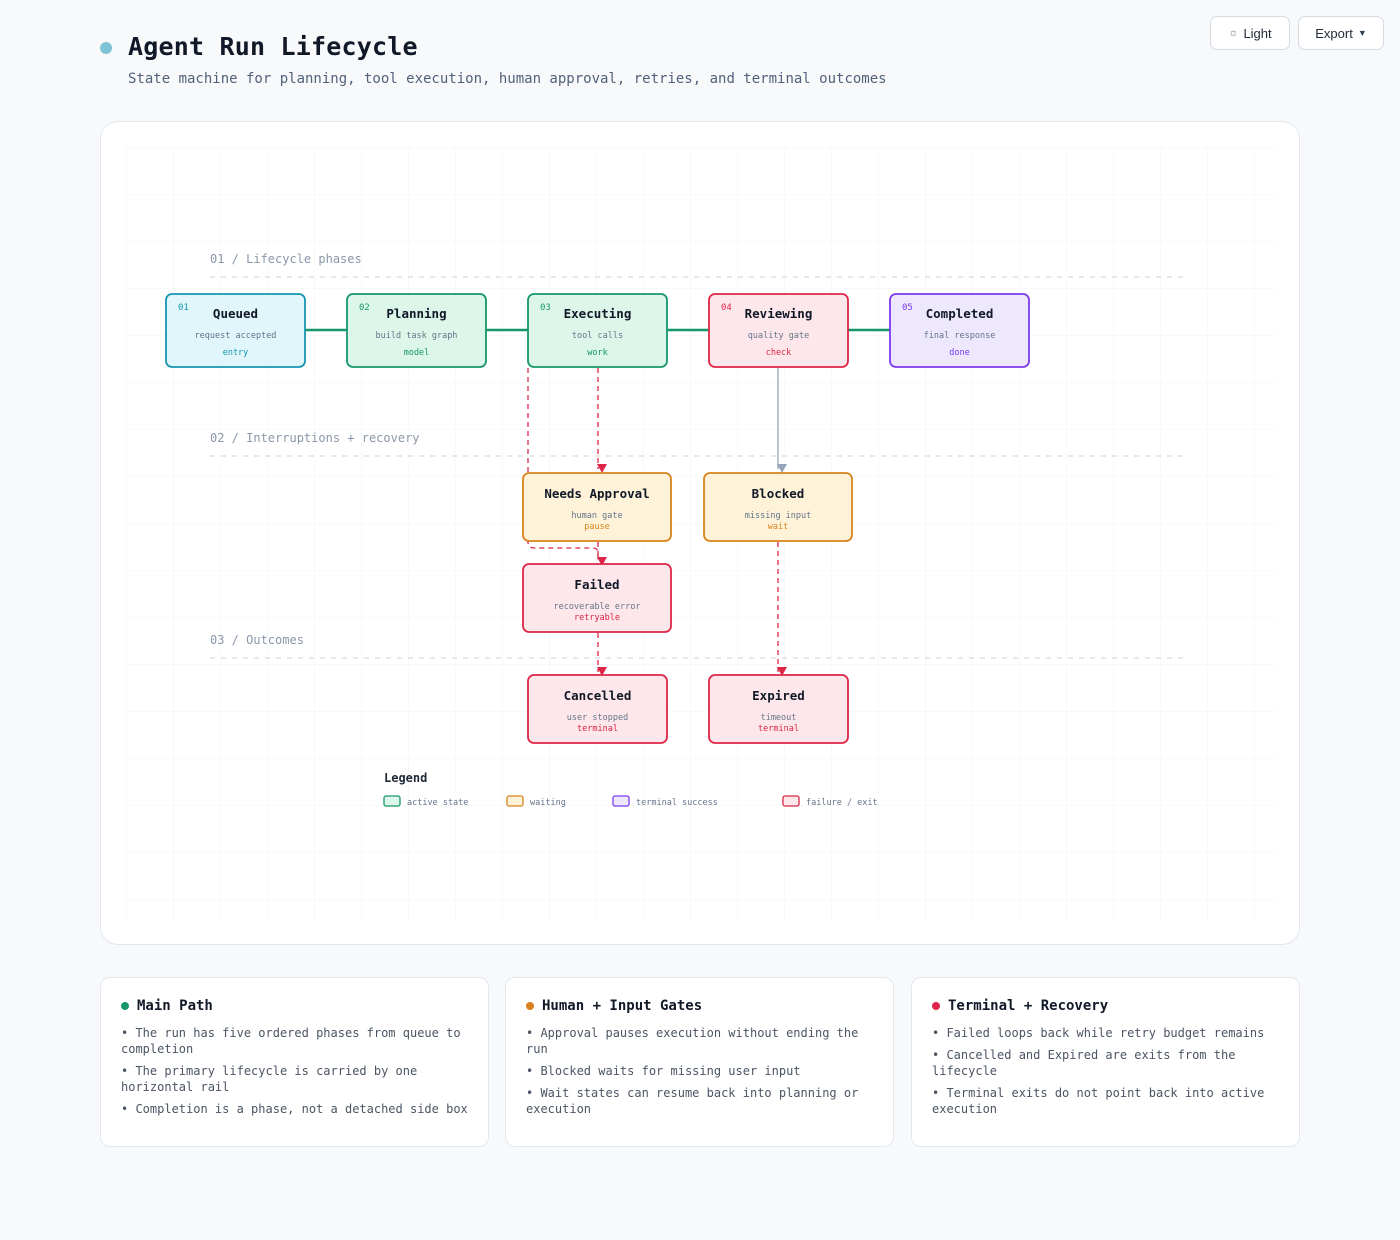 This screenshot has height=1240, width=1400. Describe the element at coordinates (677, 803) in the screenshot. I see `legend-label: terminal success` at that location.